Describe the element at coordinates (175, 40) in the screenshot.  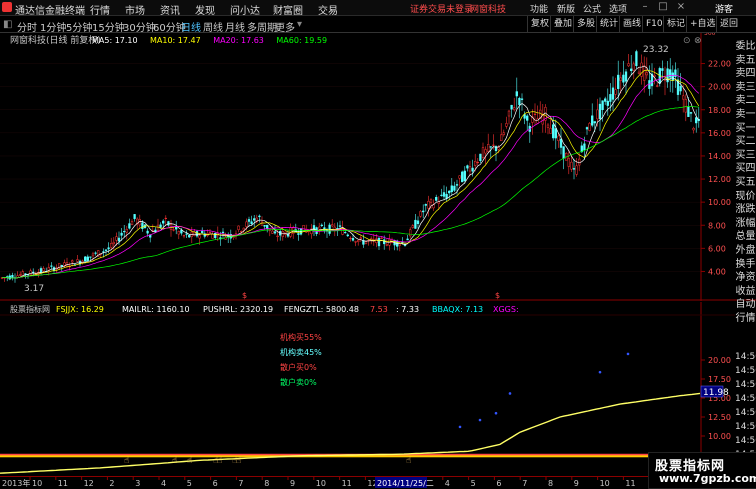
I see `ma-label: MA10: 17.47` at that location.